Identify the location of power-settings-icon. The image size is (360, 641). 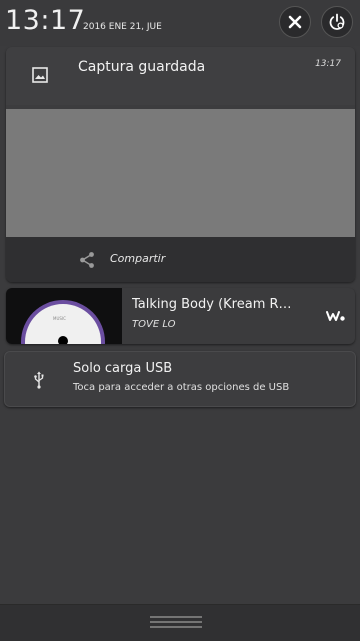
(337, 21).